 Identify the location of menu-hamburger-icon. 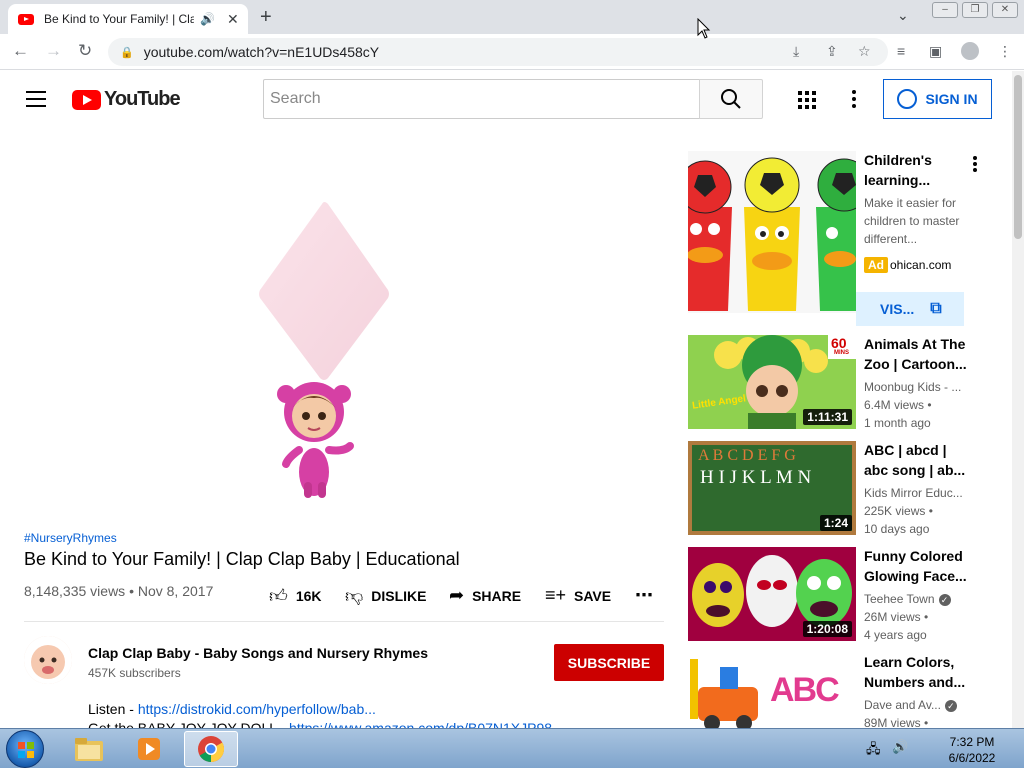
(36, 99).